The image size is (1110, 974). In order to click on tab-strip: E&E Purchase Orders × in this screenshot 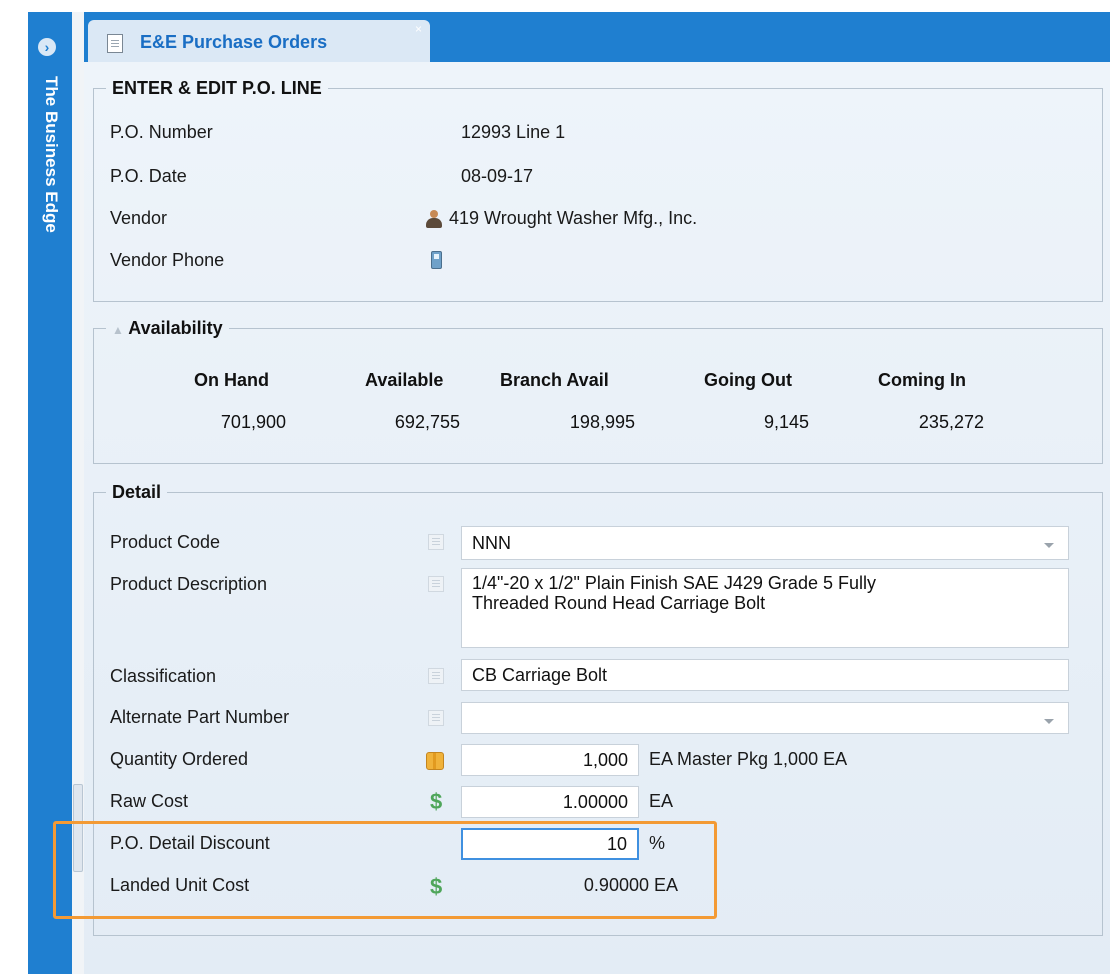, I will do `click(597, 37)`.